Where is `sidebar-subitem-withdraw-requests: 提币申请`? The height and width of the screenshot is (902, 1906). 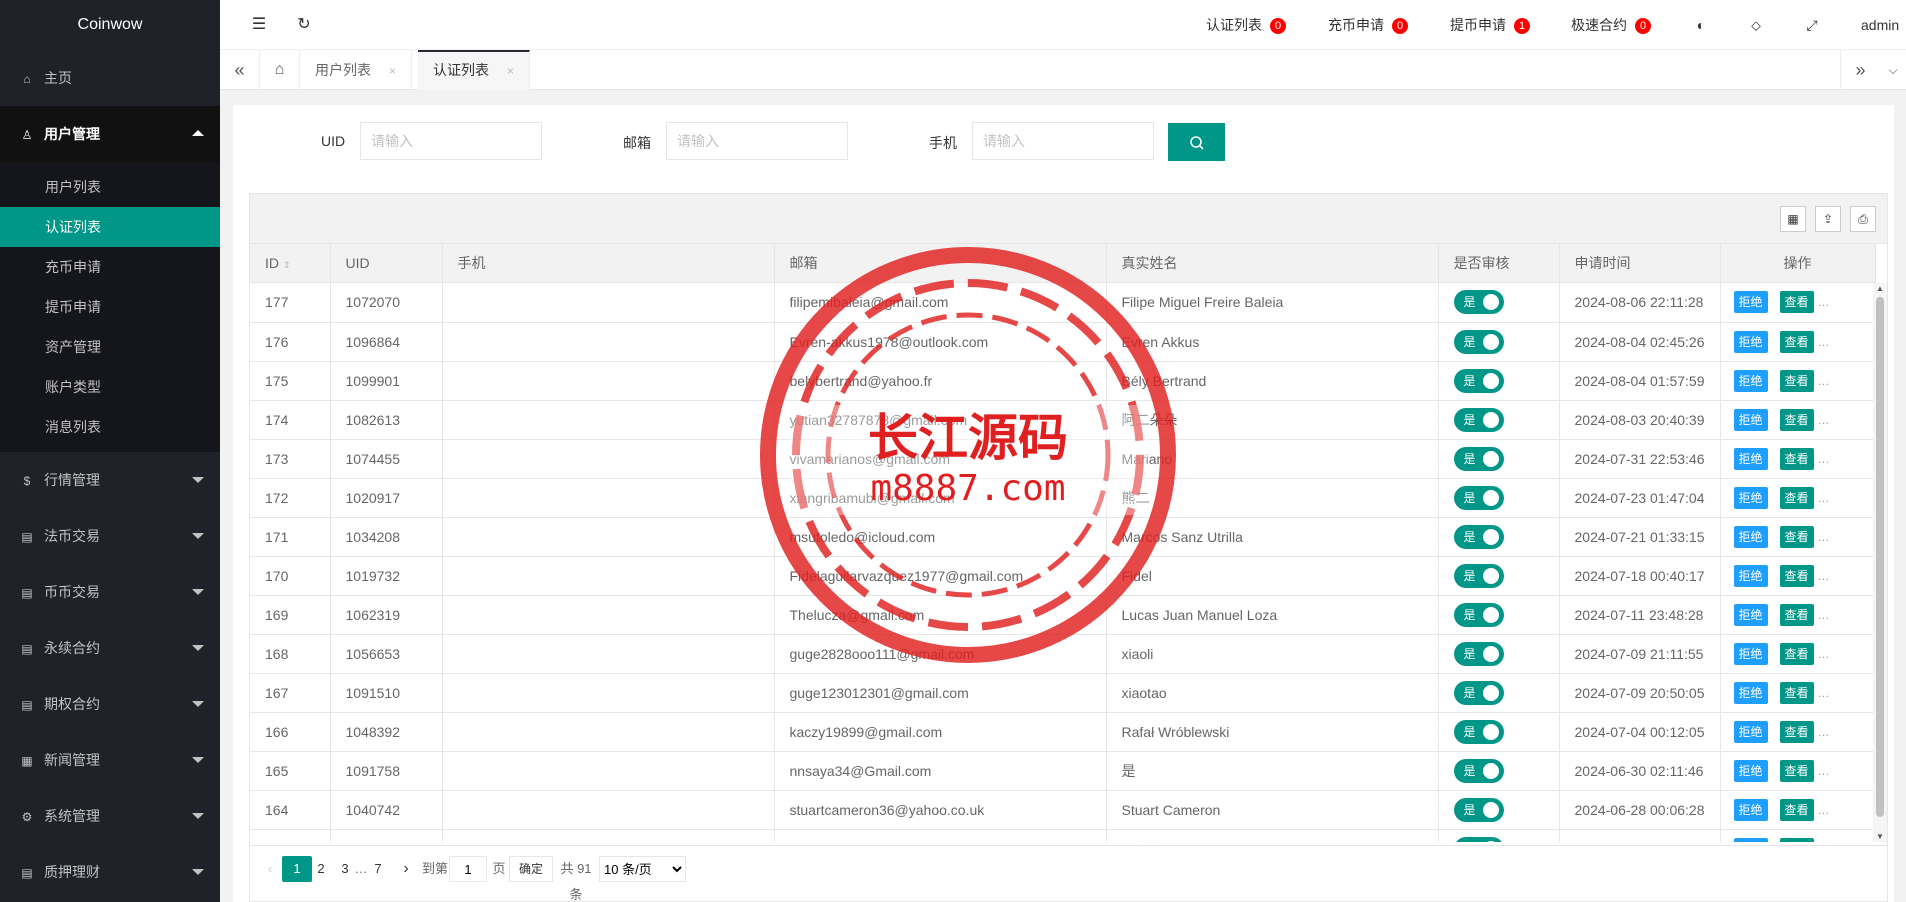
sidebar-subitem-withdraw-requests: 提币申请 is located at coordinates (110, 307).